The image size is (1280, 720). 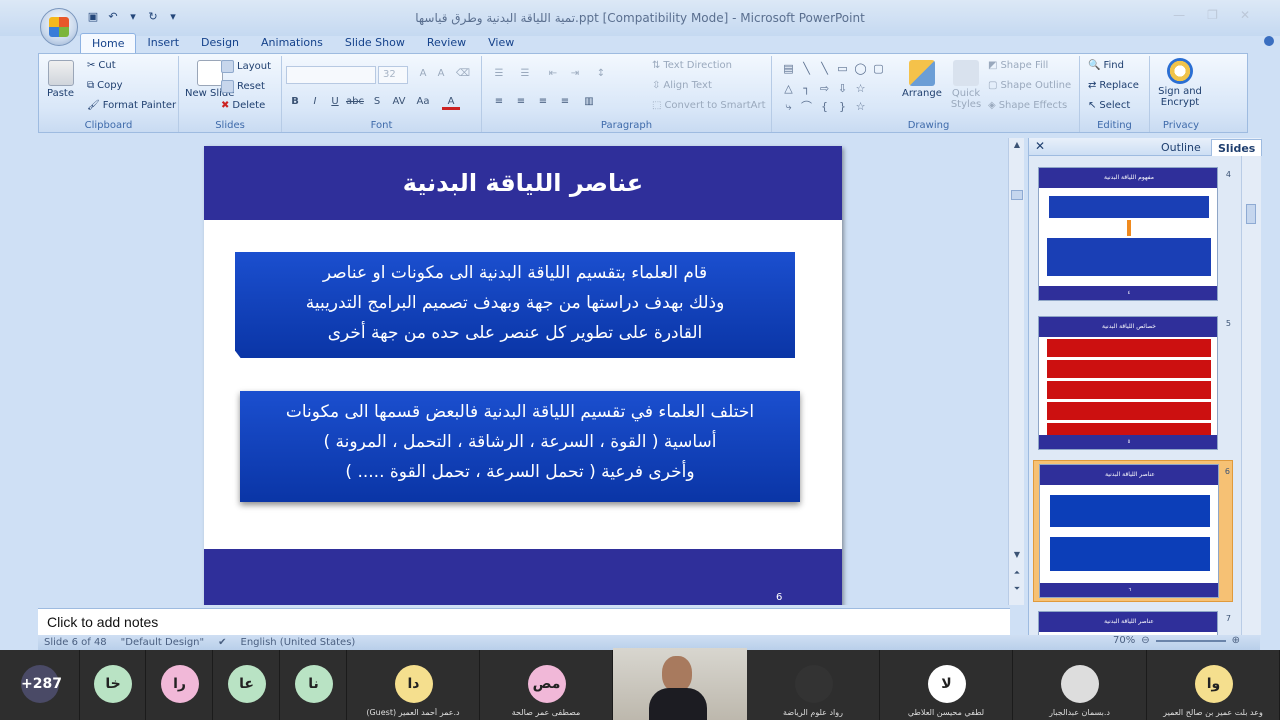 I want to click on underline-button: U, so click(x=335, y=102).